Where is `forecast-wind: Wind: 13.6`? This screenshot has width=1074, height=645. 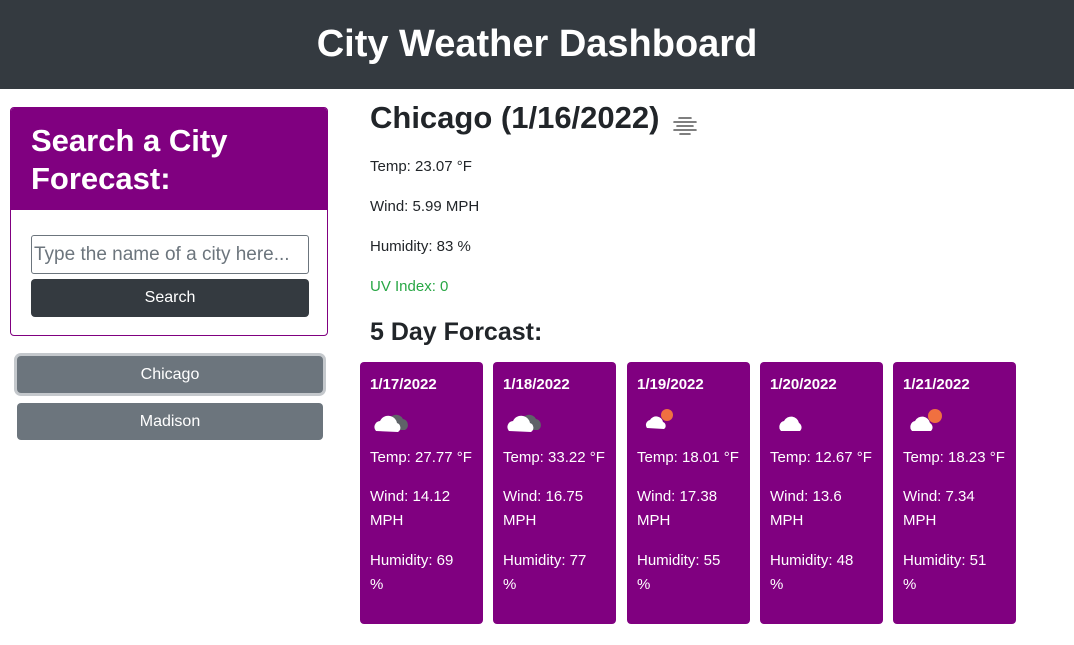 forecast-wind: Wind: 13.6 is located at coordinates (806, 496).